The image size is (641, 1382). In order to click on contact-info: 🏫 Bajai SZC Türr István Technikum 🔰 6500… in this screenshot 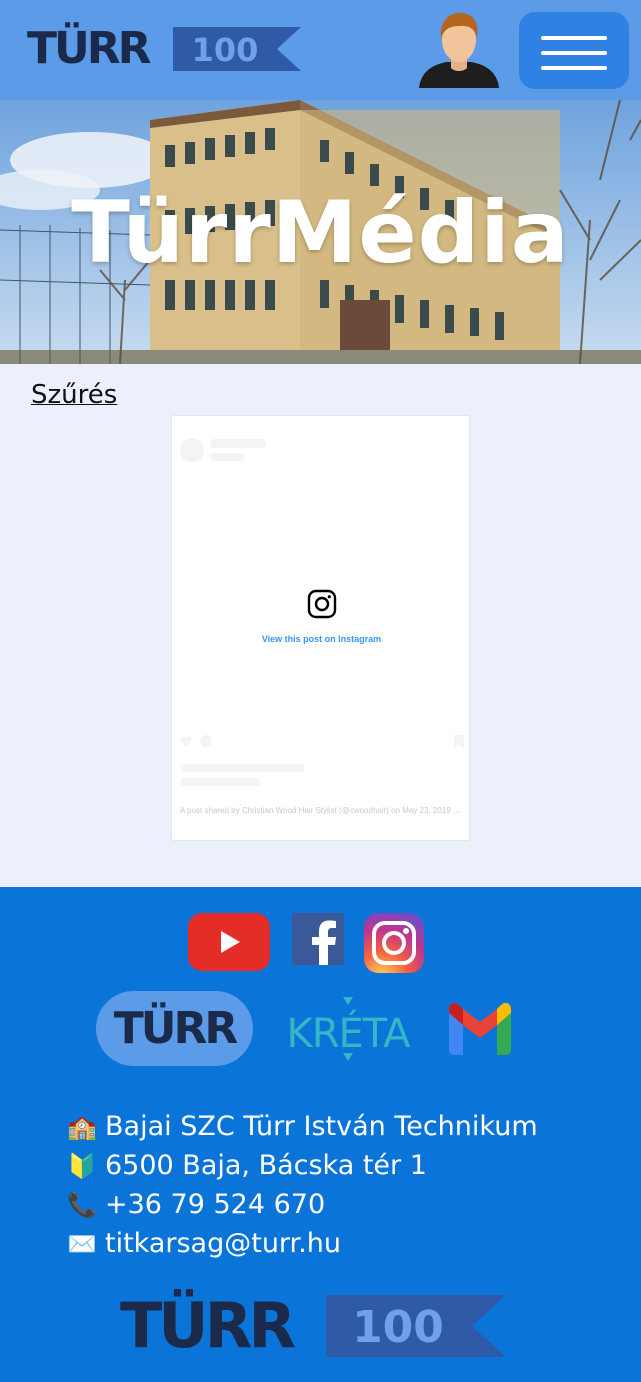, I will do `click(300, 1185)`.